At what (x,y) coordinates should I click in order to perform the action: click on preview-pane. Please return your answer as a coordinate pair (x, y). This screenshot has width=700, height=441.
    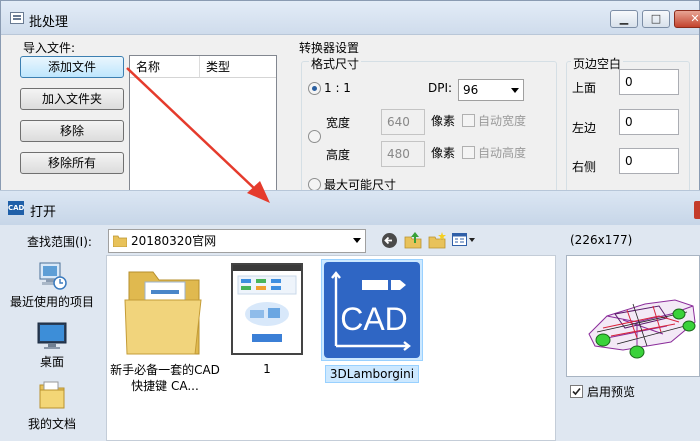
    Looking at the image, I should click on (633, 316).